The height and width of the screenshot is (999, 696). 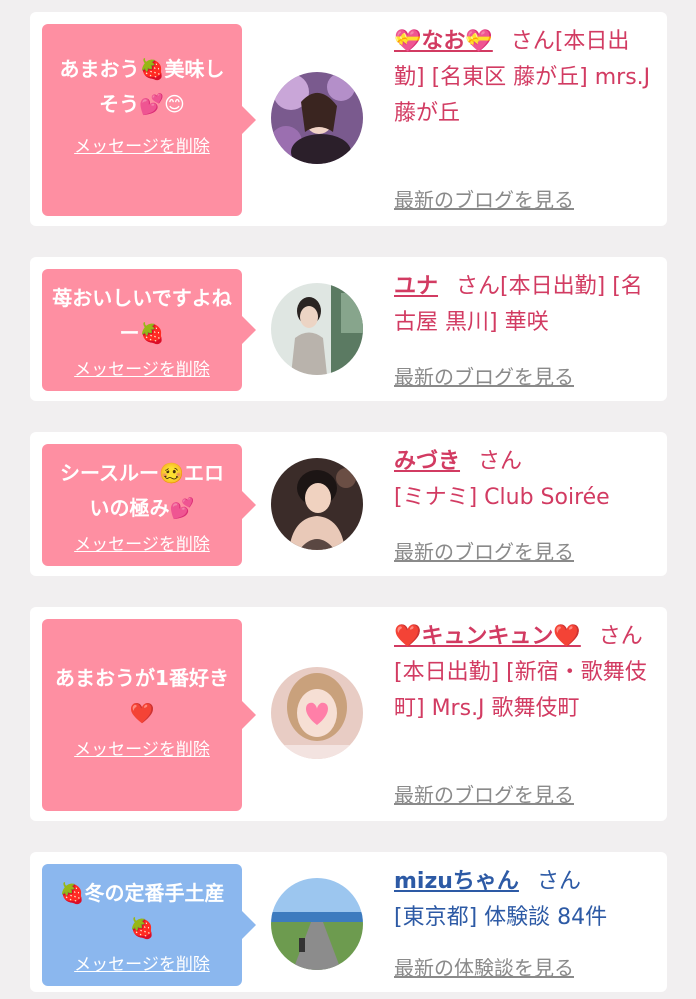 What do you see at coordinates (149, 120) in the screenshot?
I see `message-bubble: あまおう🍓美味しそう💕😊 メッセージを削除` at bounding box center [149, 120].